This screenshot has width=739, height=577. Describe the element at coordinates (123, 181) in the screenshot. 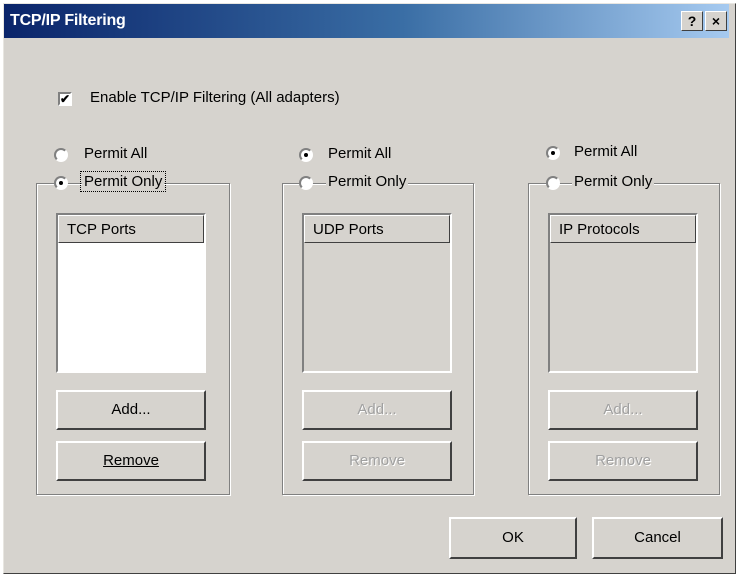

I see `tcp-permit-only-label: Permit Only` at that location.